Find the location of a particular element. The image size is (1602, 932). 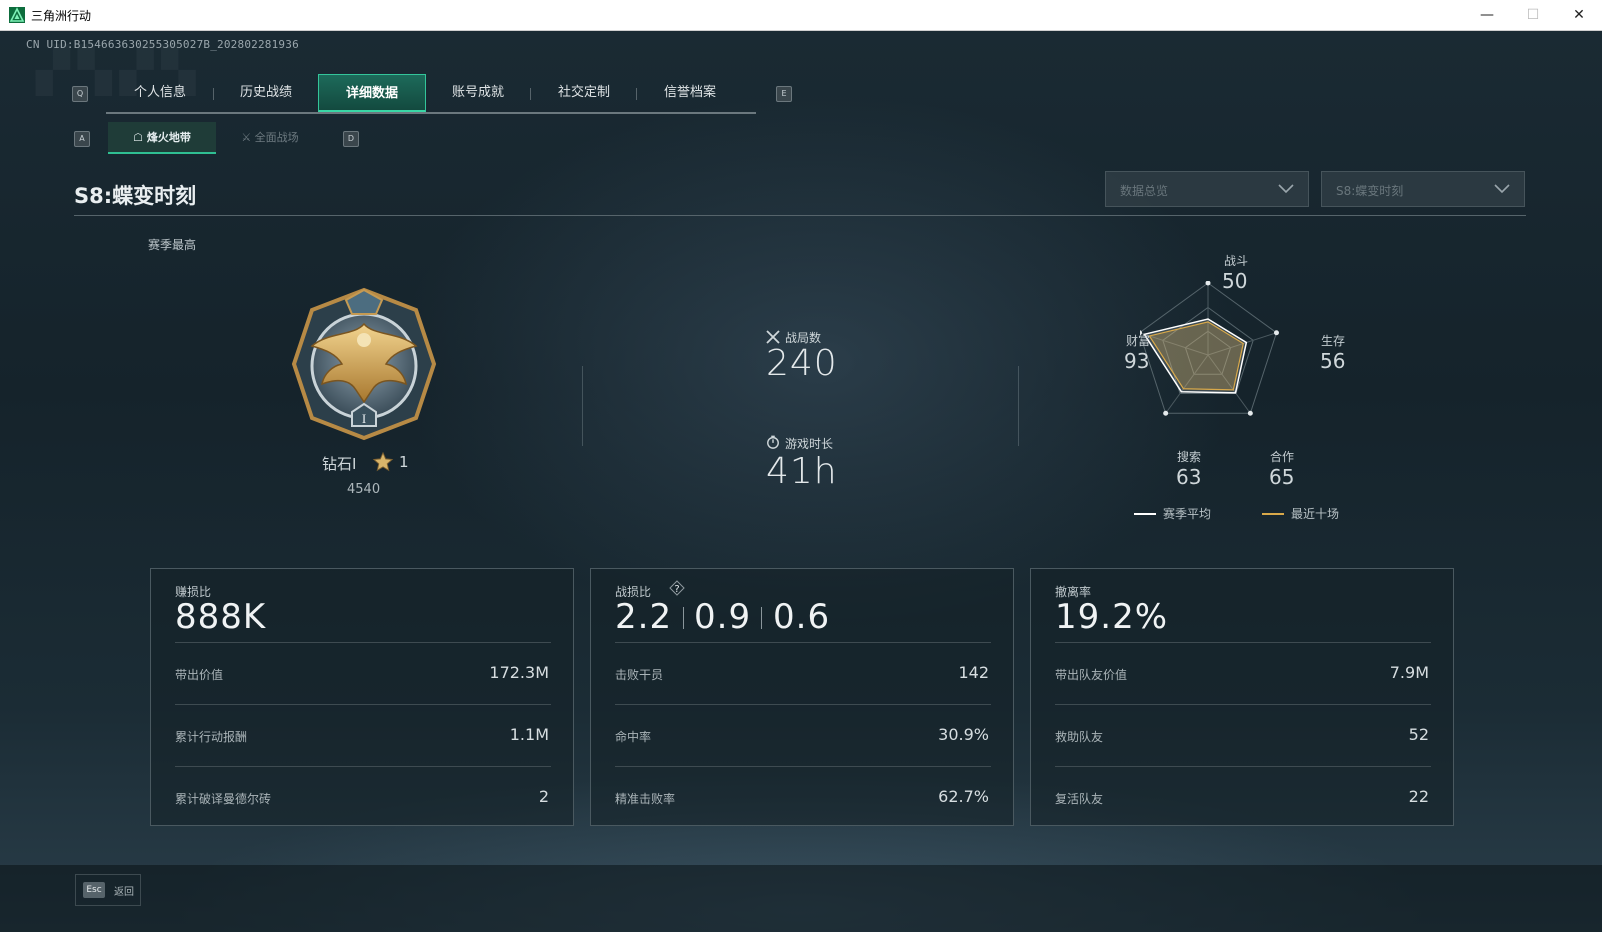

prev-subtab-key: A is located at coordinates (82, 139).